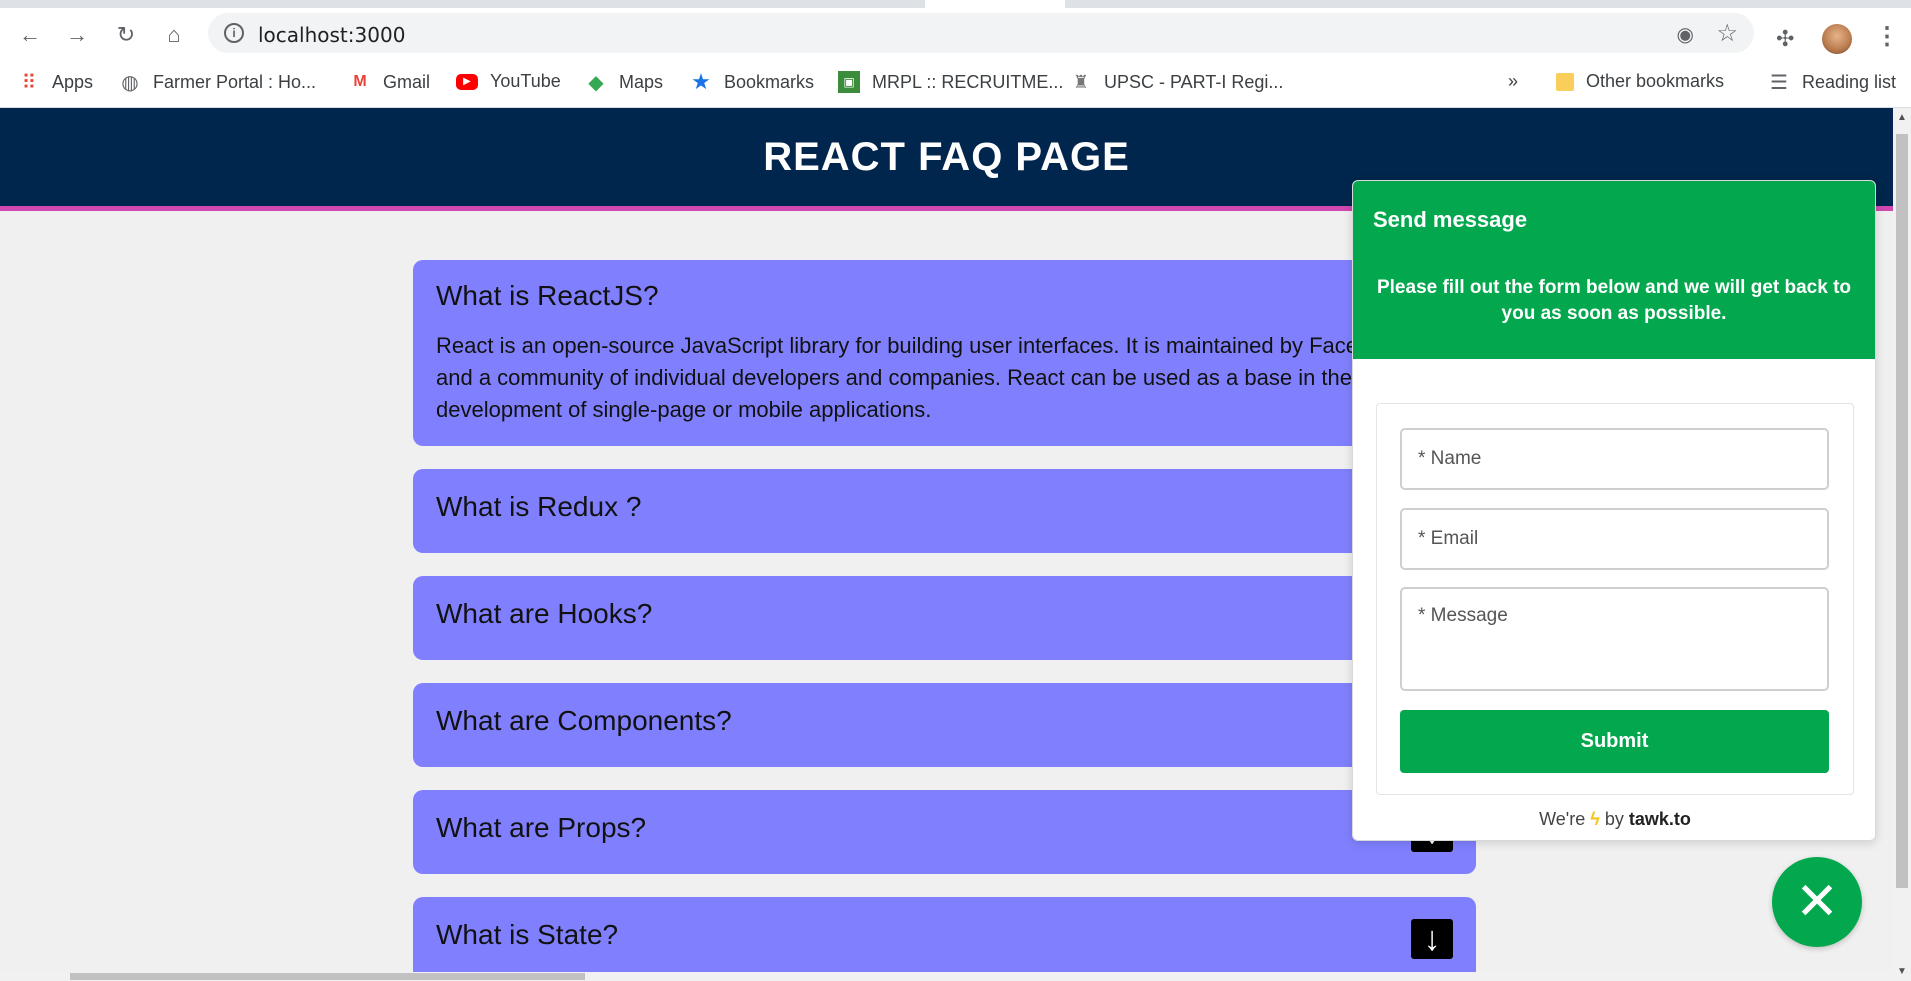  What do you see at coordinates (596, 82) in the screenshot?
I see `maps-icon: ◆` at bounding box center [596, 82].